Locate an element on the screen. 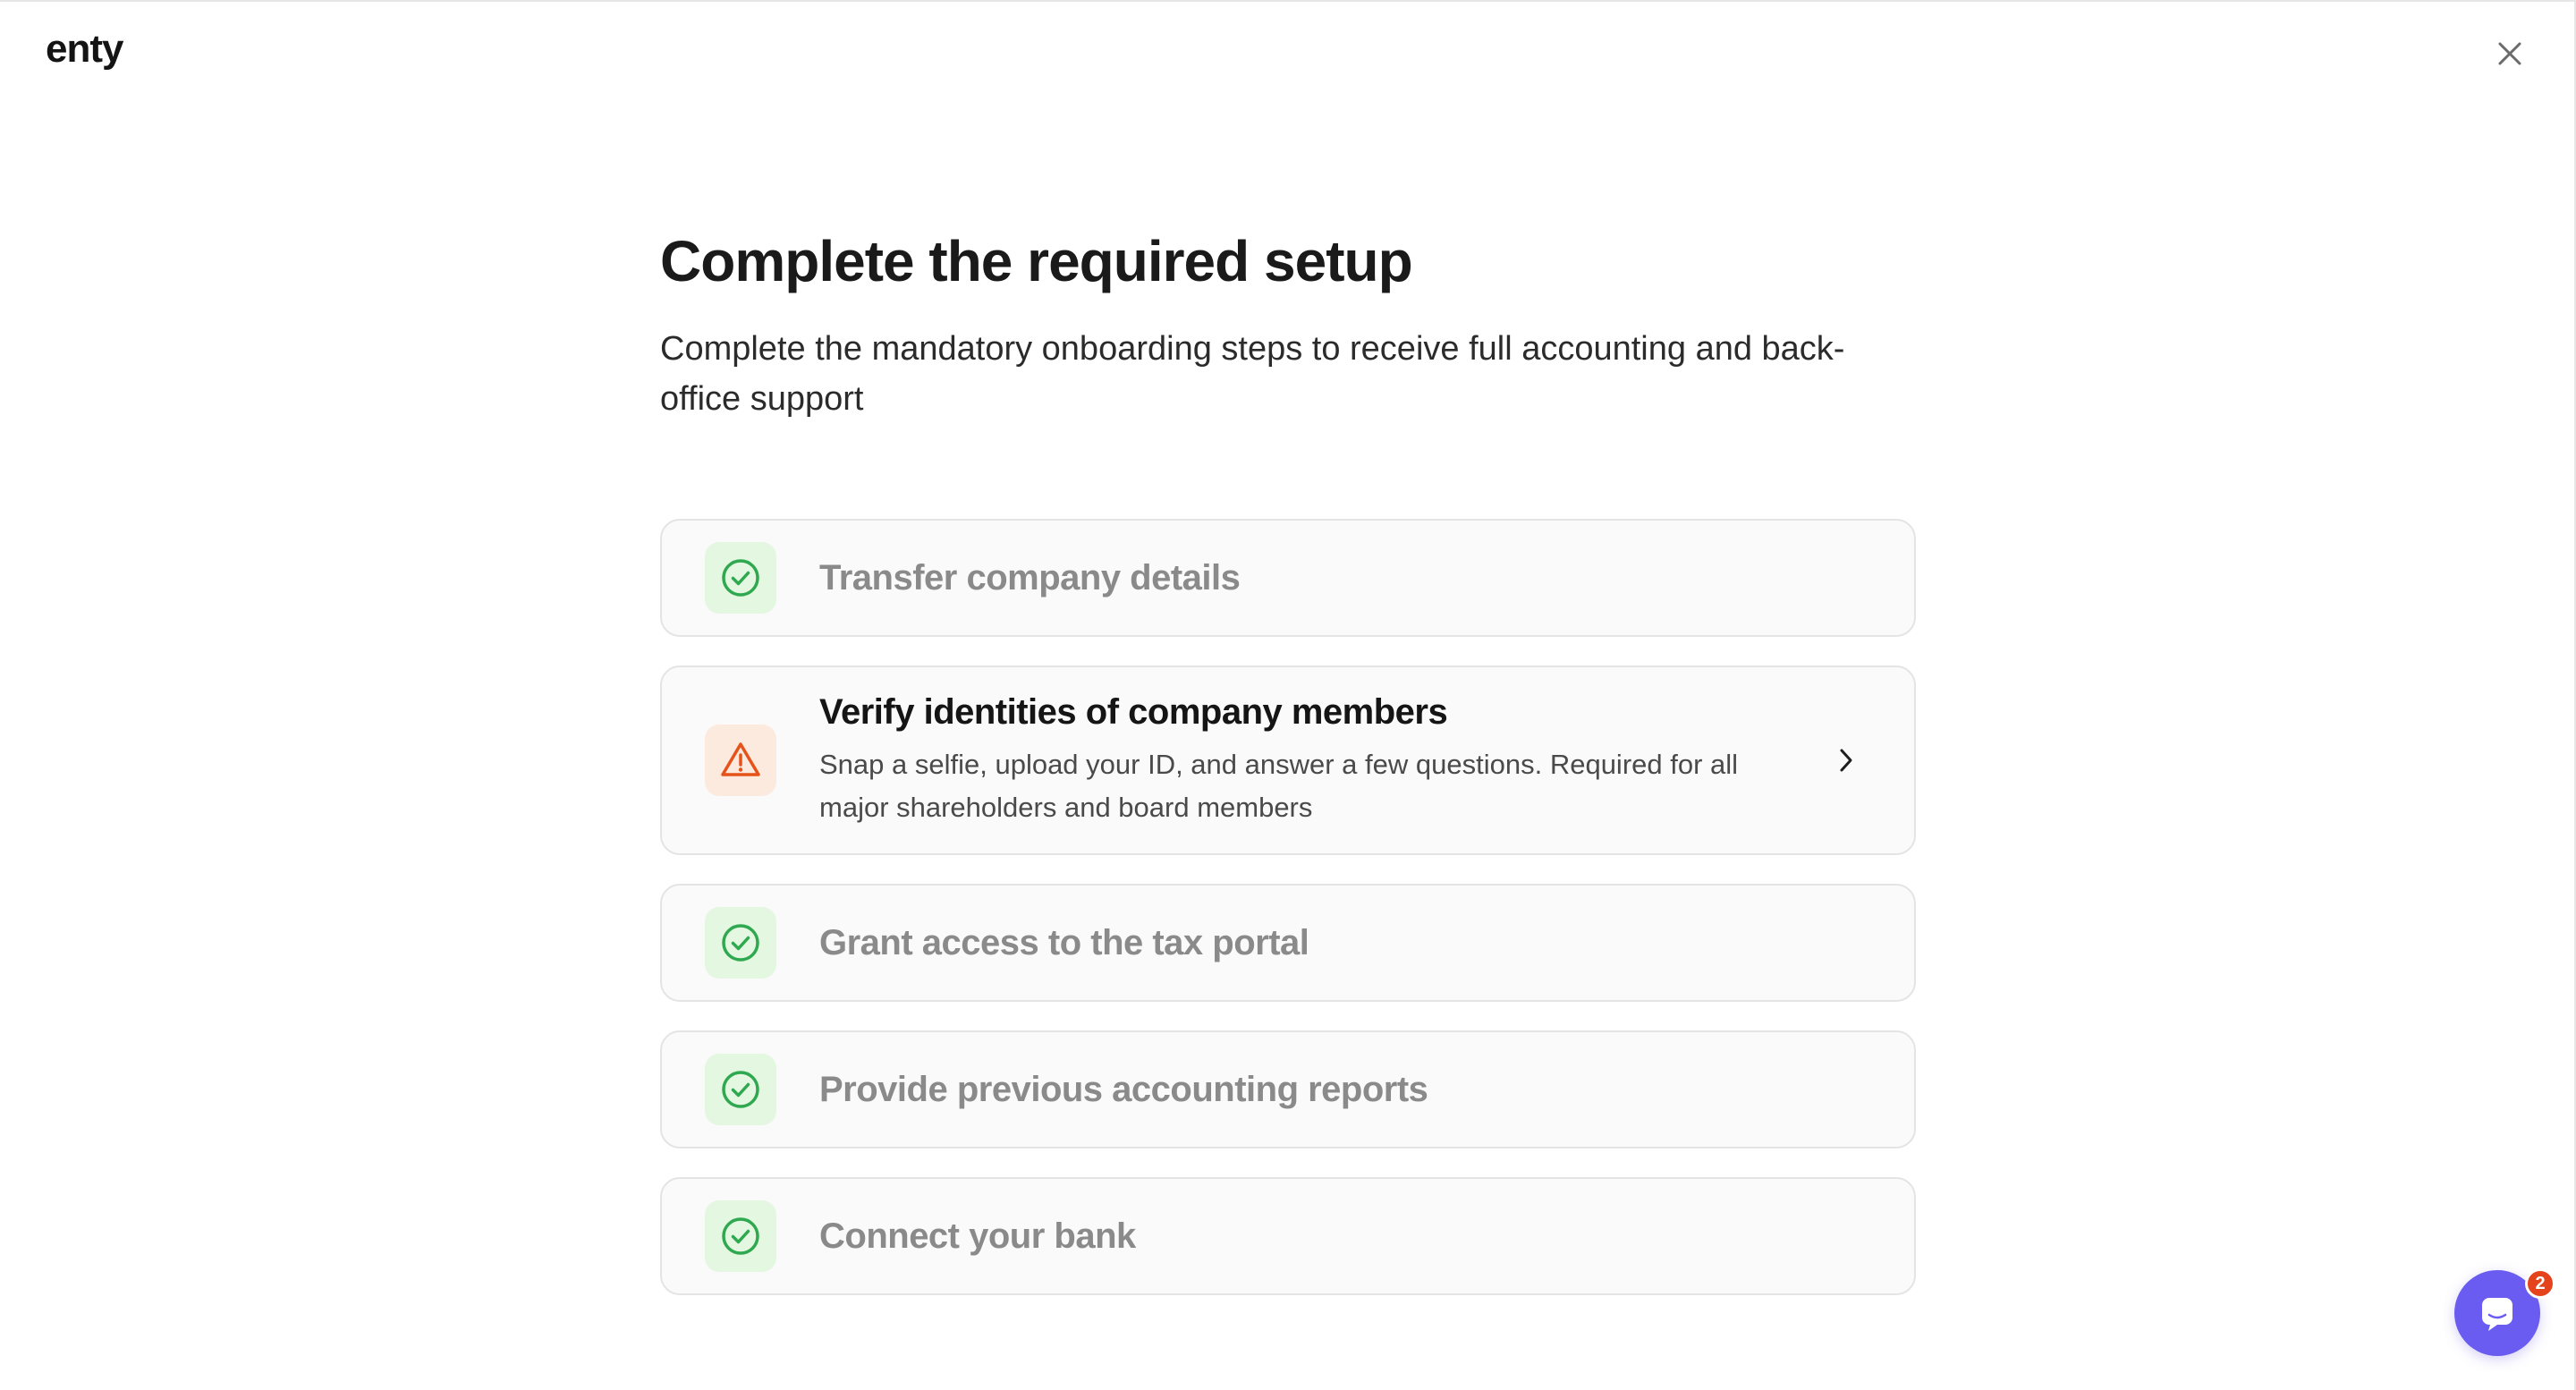 The image size is (2576, 1390). chat-icon is located at coordinates (2497, 1314).